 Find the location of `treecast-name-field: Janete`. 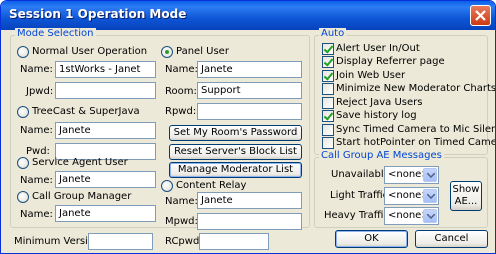

treecast-name-field: Janete is located at coordinates (105, 130).